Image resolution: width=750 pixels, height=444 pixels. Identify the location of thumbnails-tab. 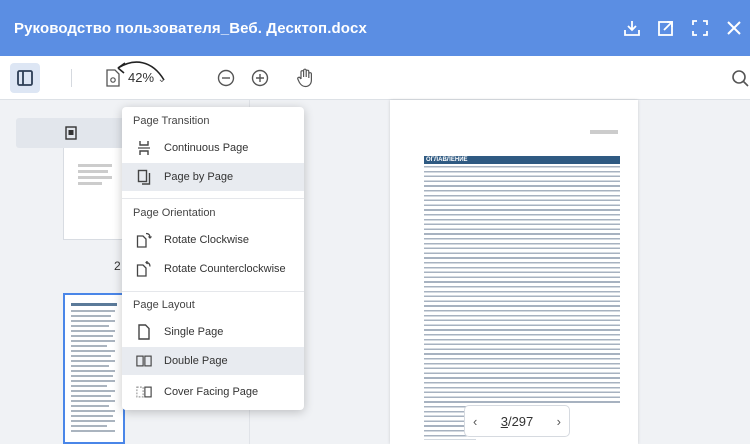
(71, 133).